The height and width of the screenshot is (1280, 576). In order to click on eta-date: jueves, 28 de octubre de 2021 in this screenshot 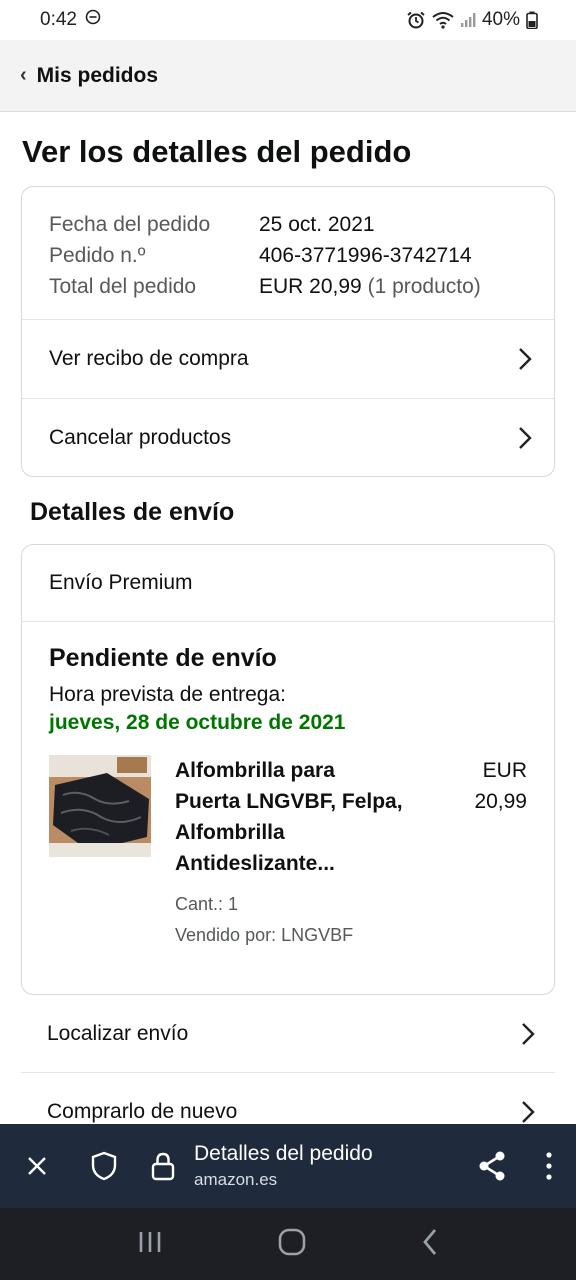, I will do `click(197, 722)`.